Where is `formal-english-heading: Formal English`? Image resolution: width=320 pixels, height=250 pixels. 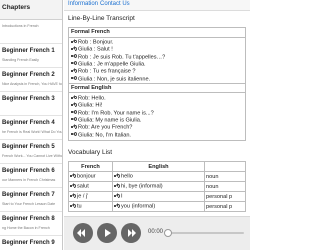
formal-english-heading: Formal English is located at coordinates (91, 88).